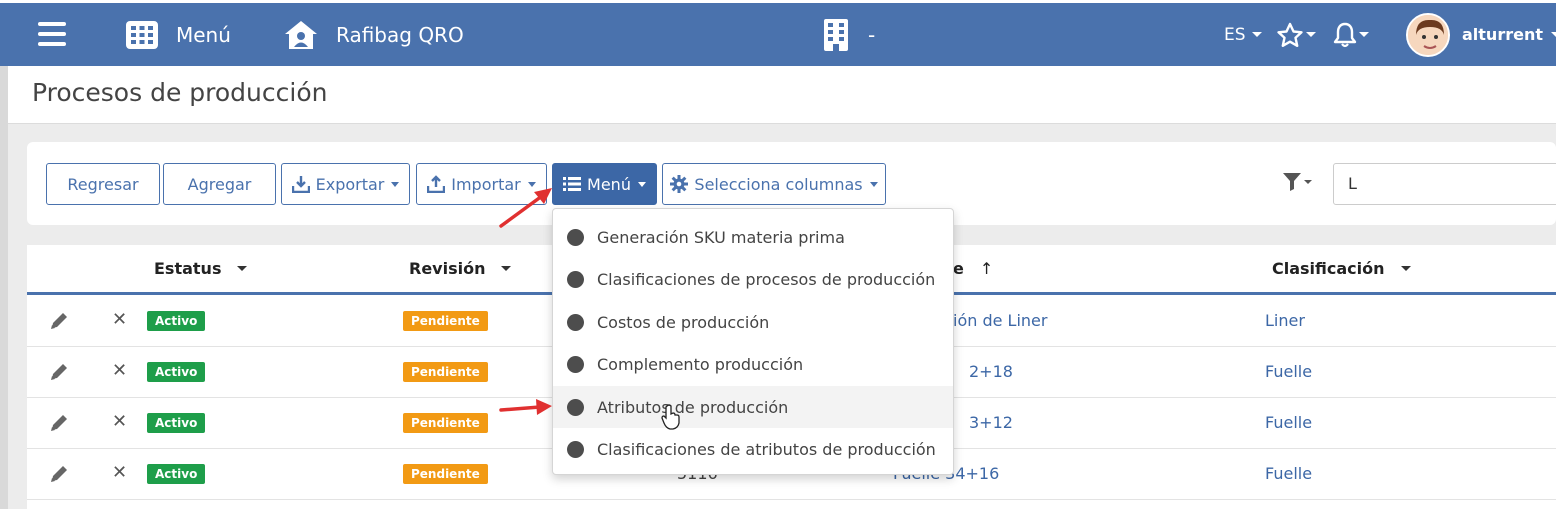 The width and height of the screenshot is (1556, 509). Describe the element at coordinates (203, 34) in the screenshot. I see `apps-menu-label: Menú` at that location.